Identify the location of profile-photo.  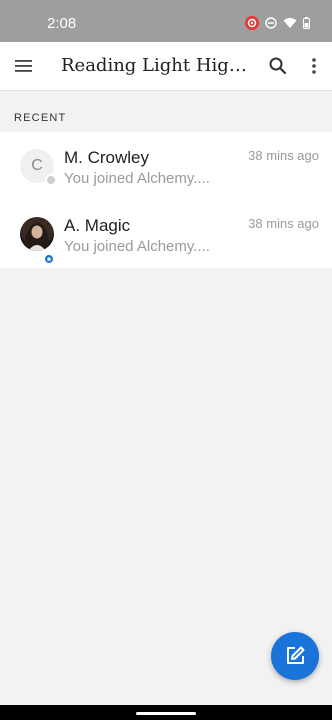
(37, 236).